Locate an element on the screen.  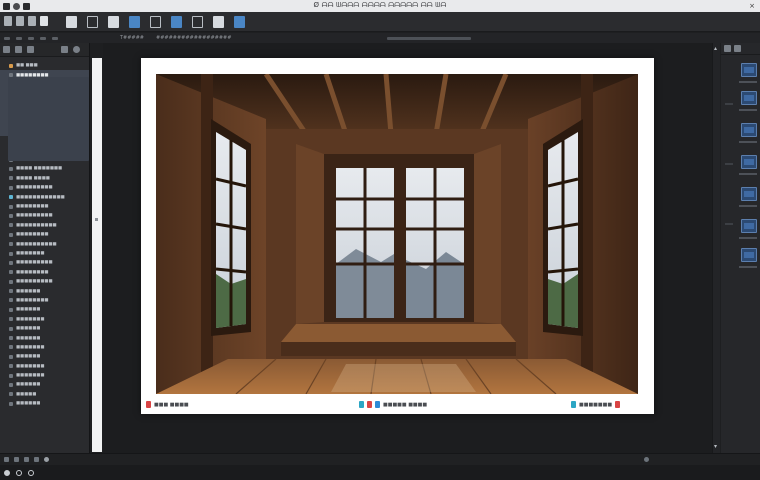
links-icon is located at coordinates (30, 49).